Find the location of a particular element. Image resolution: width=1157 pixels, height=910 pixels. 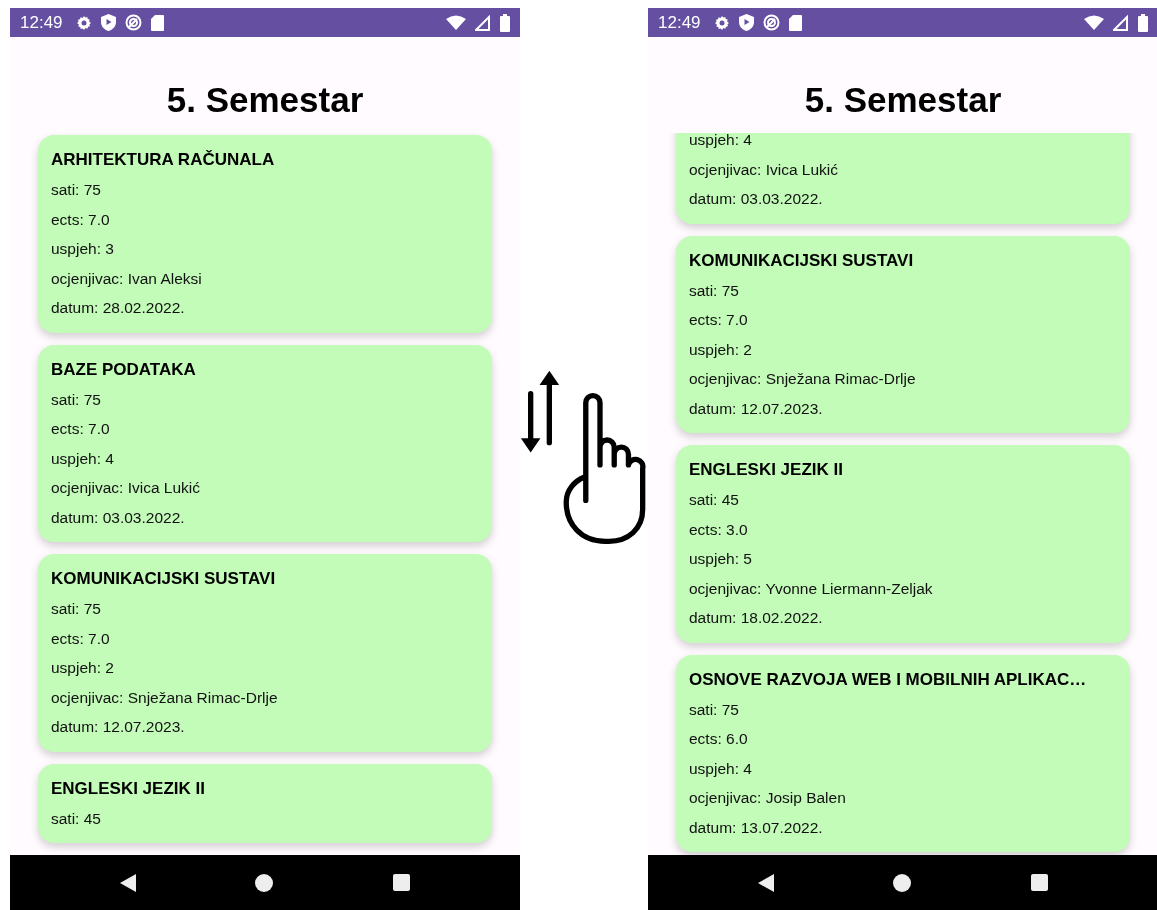

course-card: uspjeh: 4 ocjenjivac: Ivica Lukić datum: 03.03.2022. is located at coordinates (903, 178).